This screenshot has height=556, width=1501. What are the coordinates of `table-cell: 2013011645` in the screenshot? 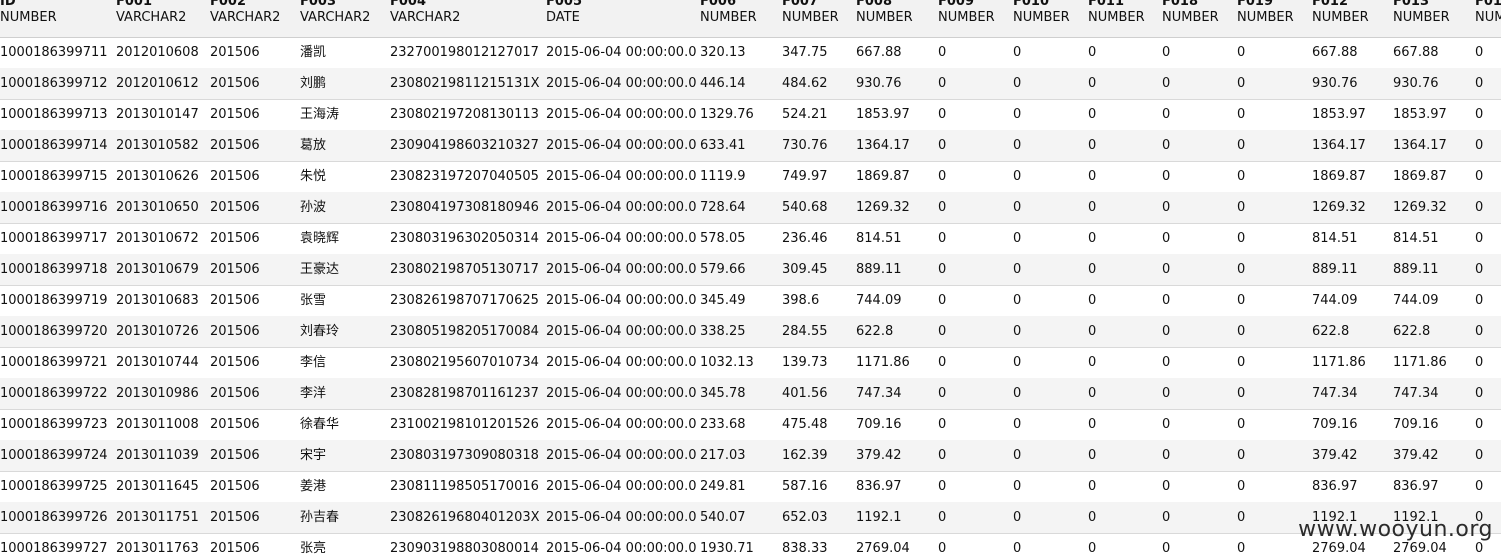 It's located at (157, 486).